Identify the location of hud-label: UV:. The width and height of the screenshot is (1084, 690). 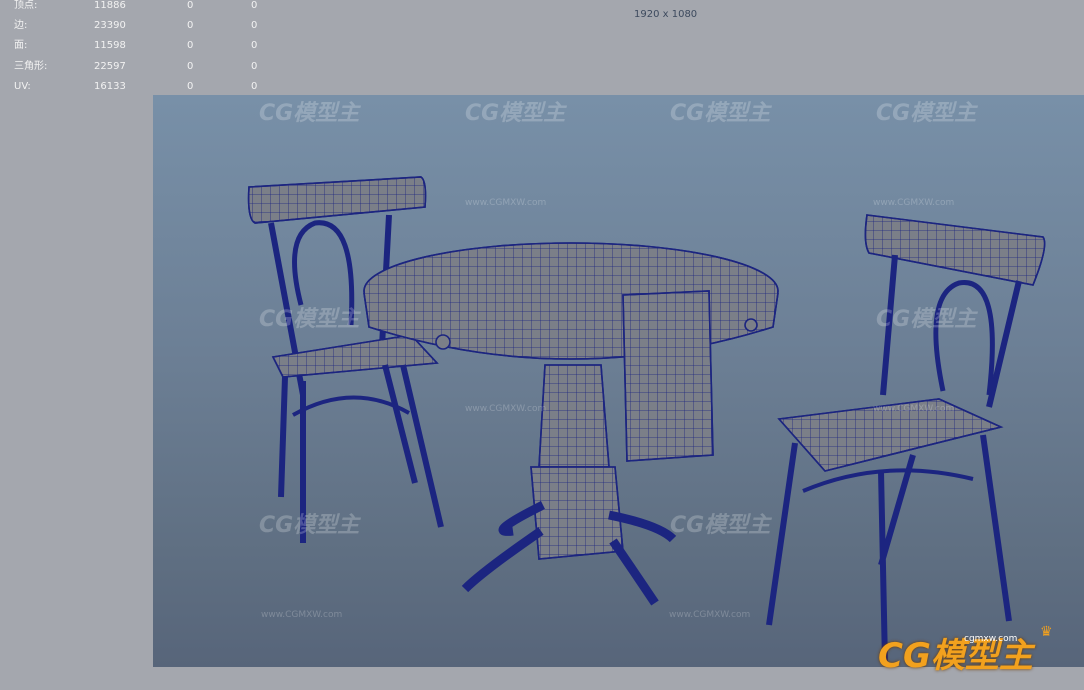
(22, 86).